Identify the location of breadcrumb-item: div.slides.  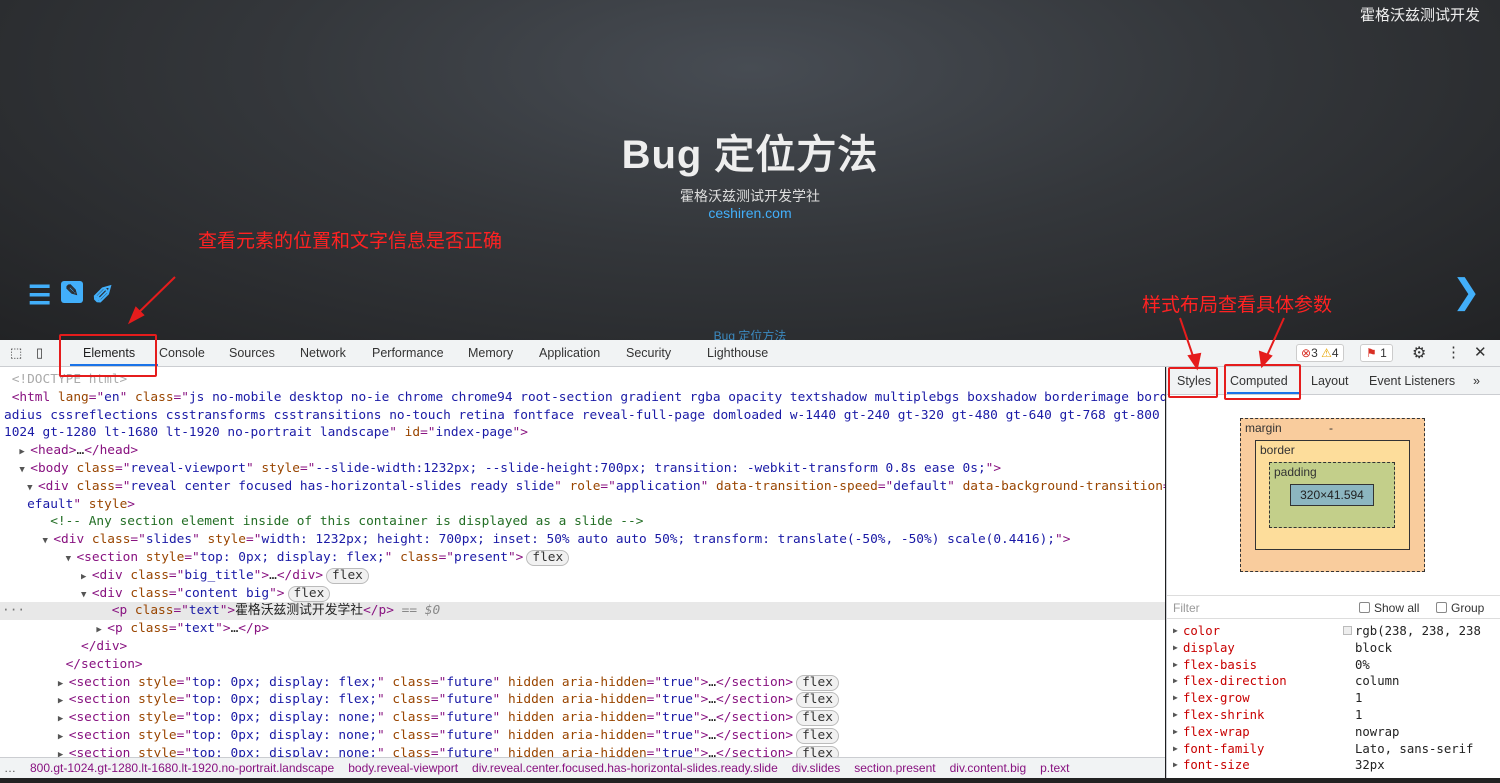
(816, 768).